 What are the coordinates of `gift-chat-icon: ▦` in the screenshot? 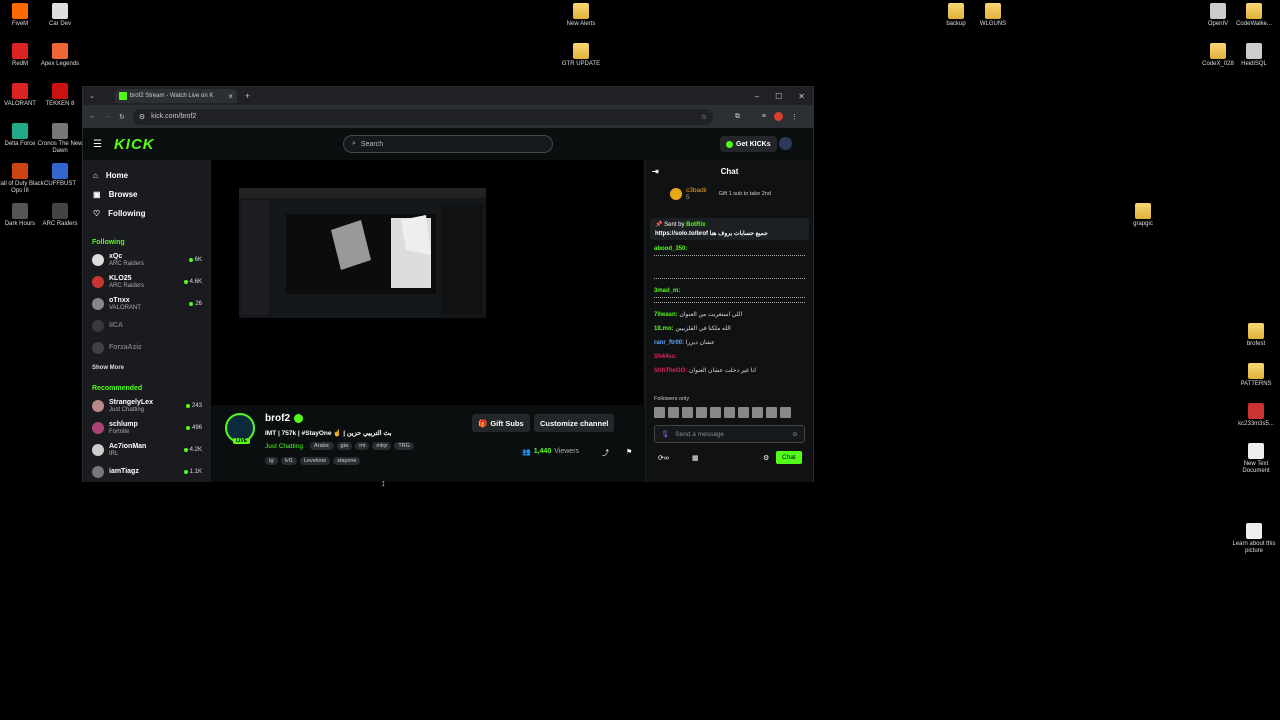 It's located at (695, 458).